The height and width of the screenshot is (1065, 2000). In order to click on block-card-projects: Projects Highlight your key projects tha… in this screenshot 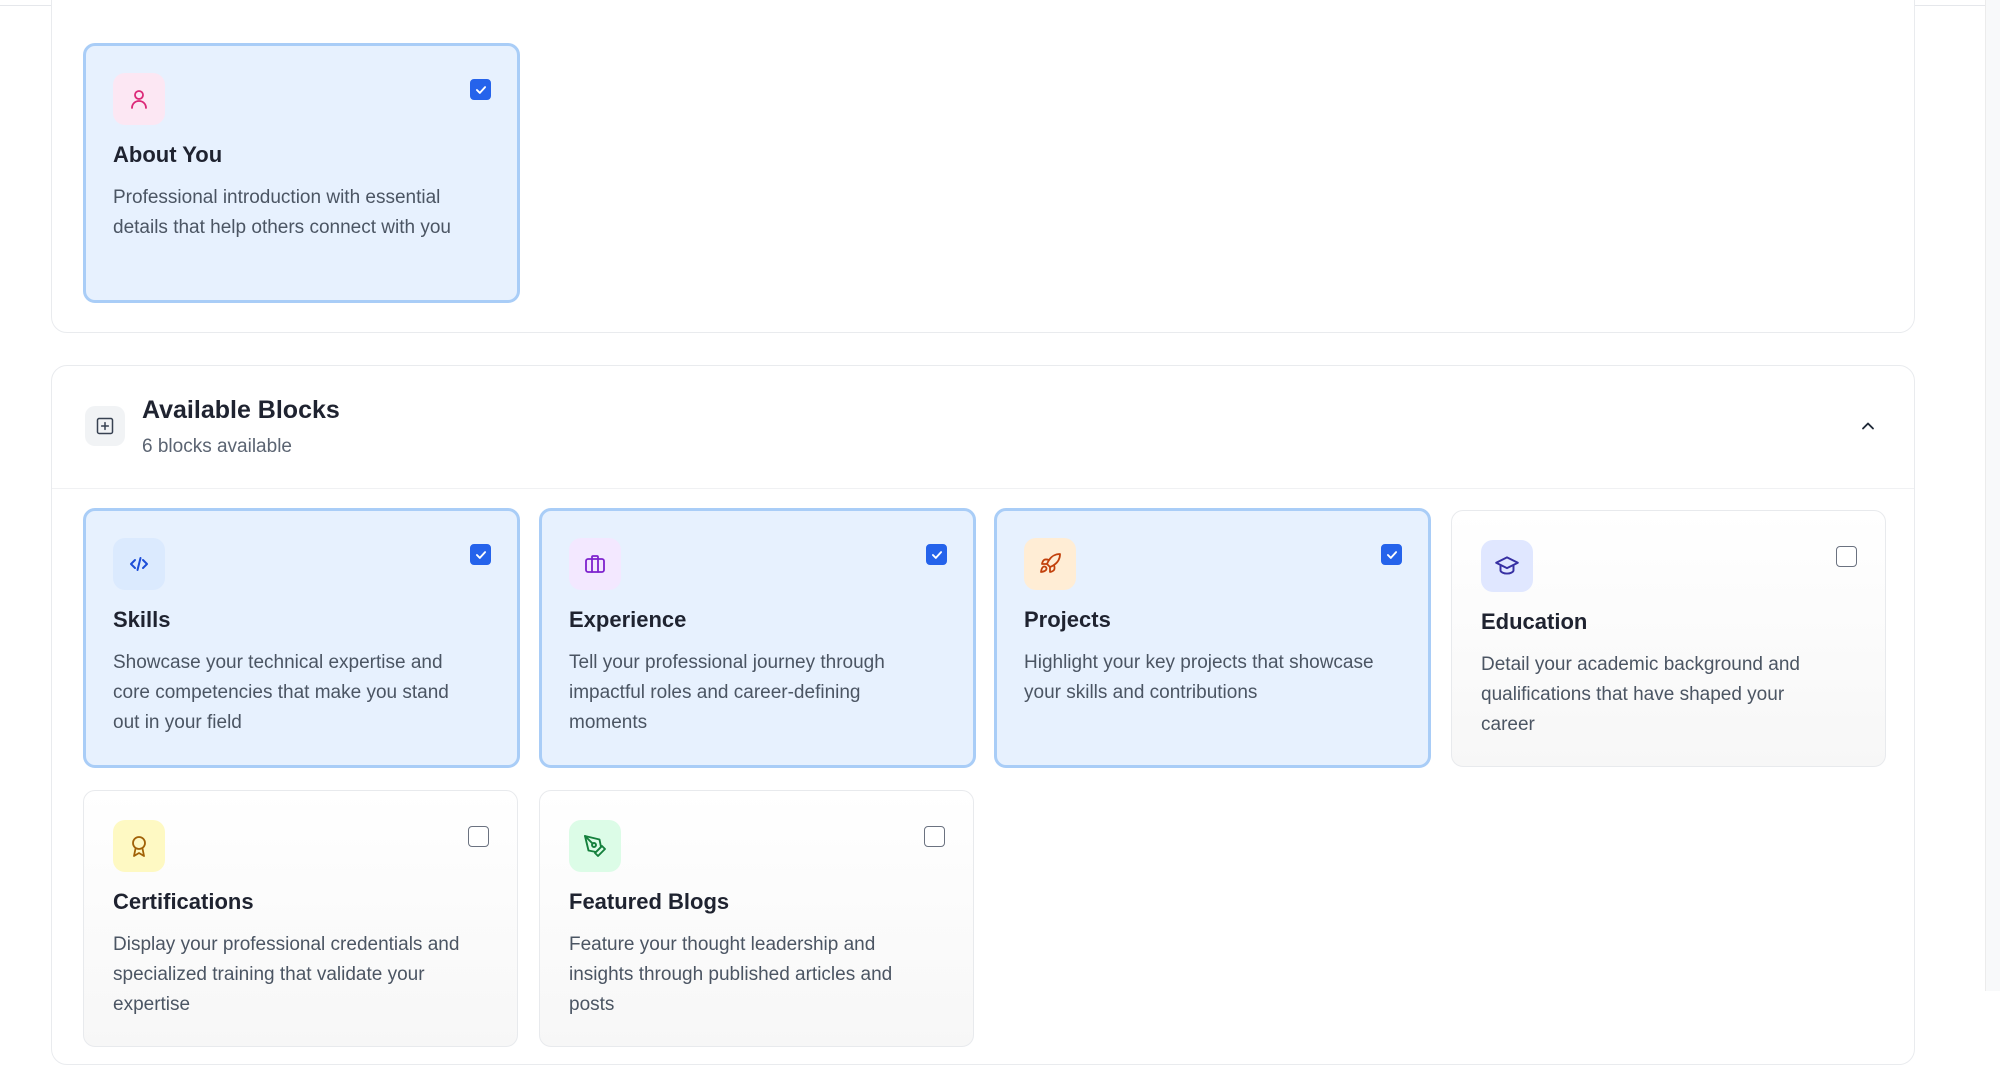, I will do `click(1212, 638)`.